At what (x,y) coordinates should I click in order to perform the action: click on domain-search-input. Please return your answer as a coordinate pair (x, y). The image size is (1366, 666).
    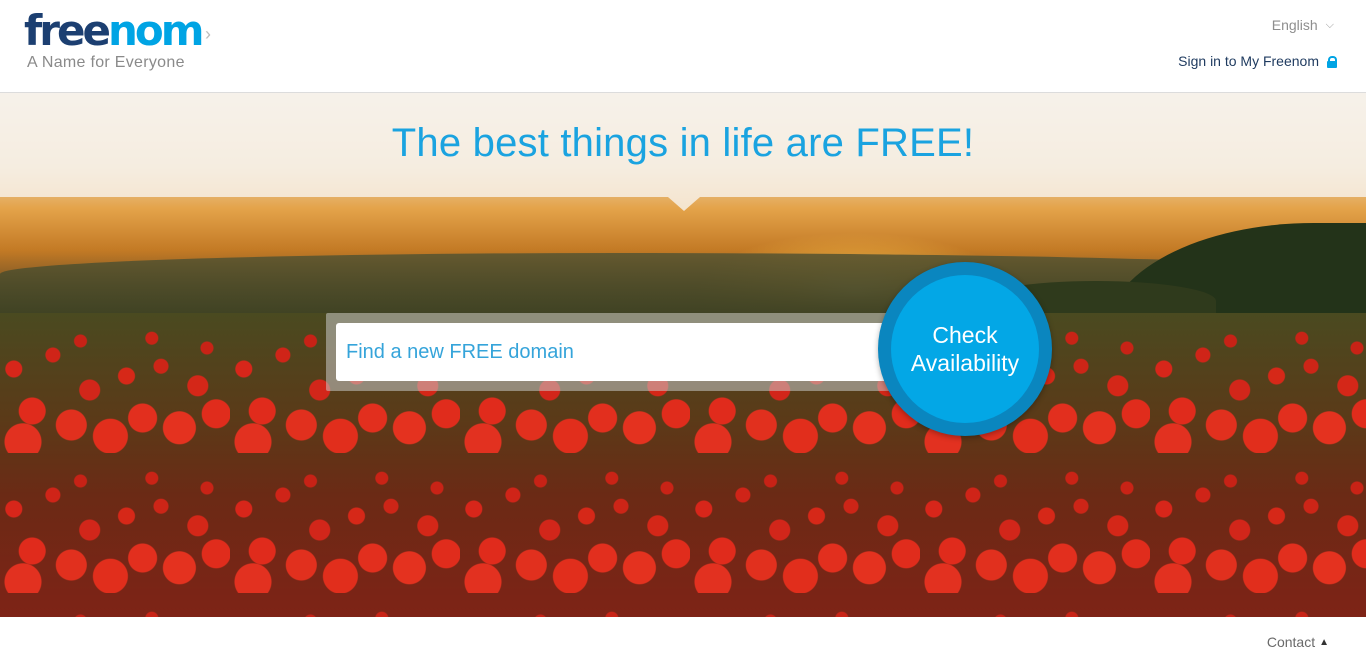
    Looking at the image, I should click on (616, 352).